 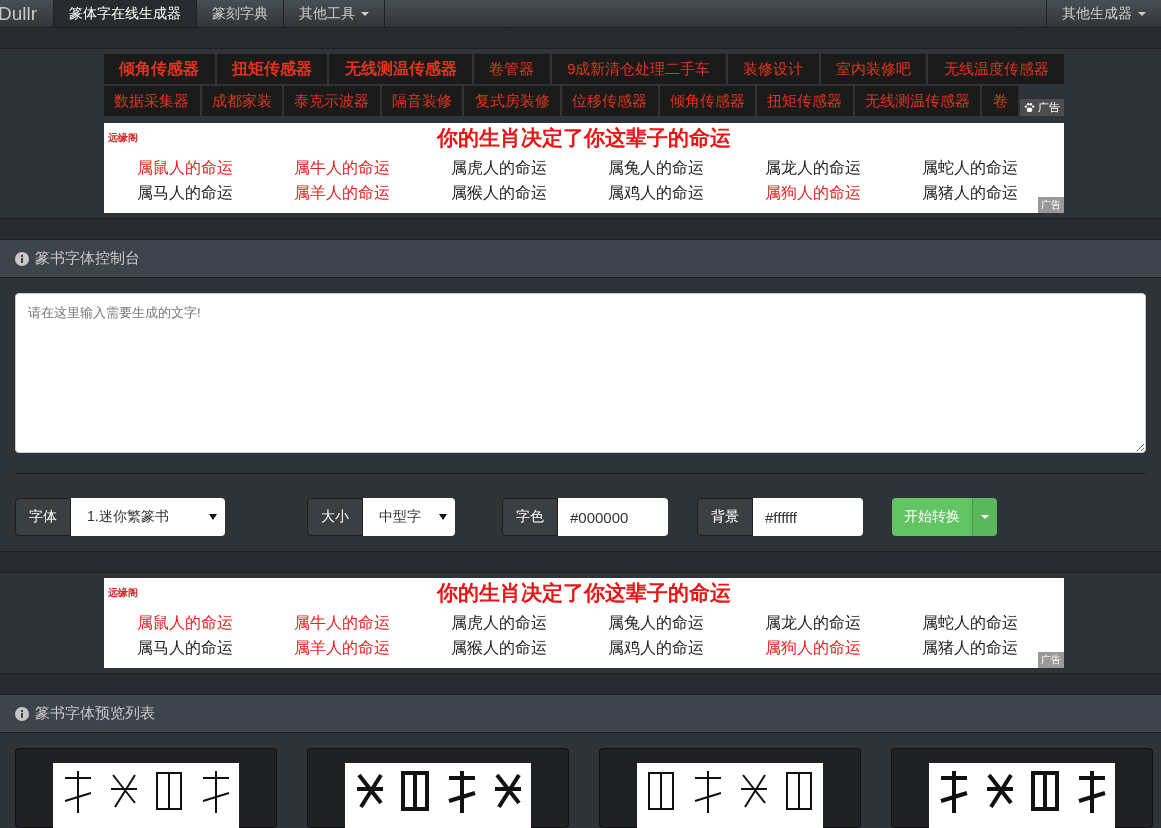 I want to click on brand-link: Dullr, so click(x=26, y=13).